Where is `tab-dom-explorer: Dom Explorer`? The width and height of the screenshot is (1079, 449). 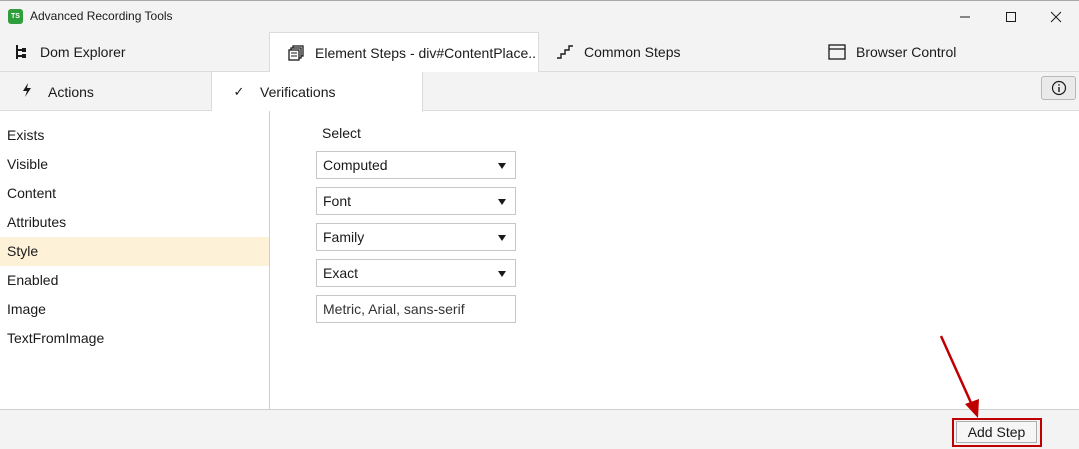
tab-dom-explorer: Dom Explorer is located at coordinates (69, 52).